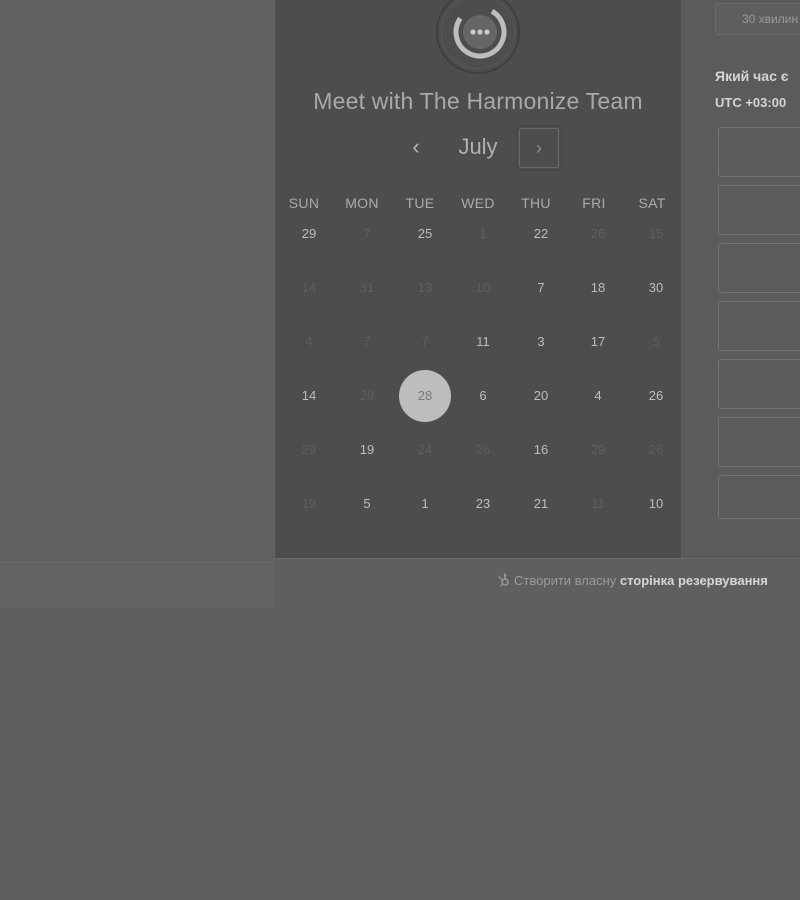 The width and height of the screenshot is (800, 900). Describe the element at coordinates (478, 146) in the screenshot. I see `month-label: July` at that location.